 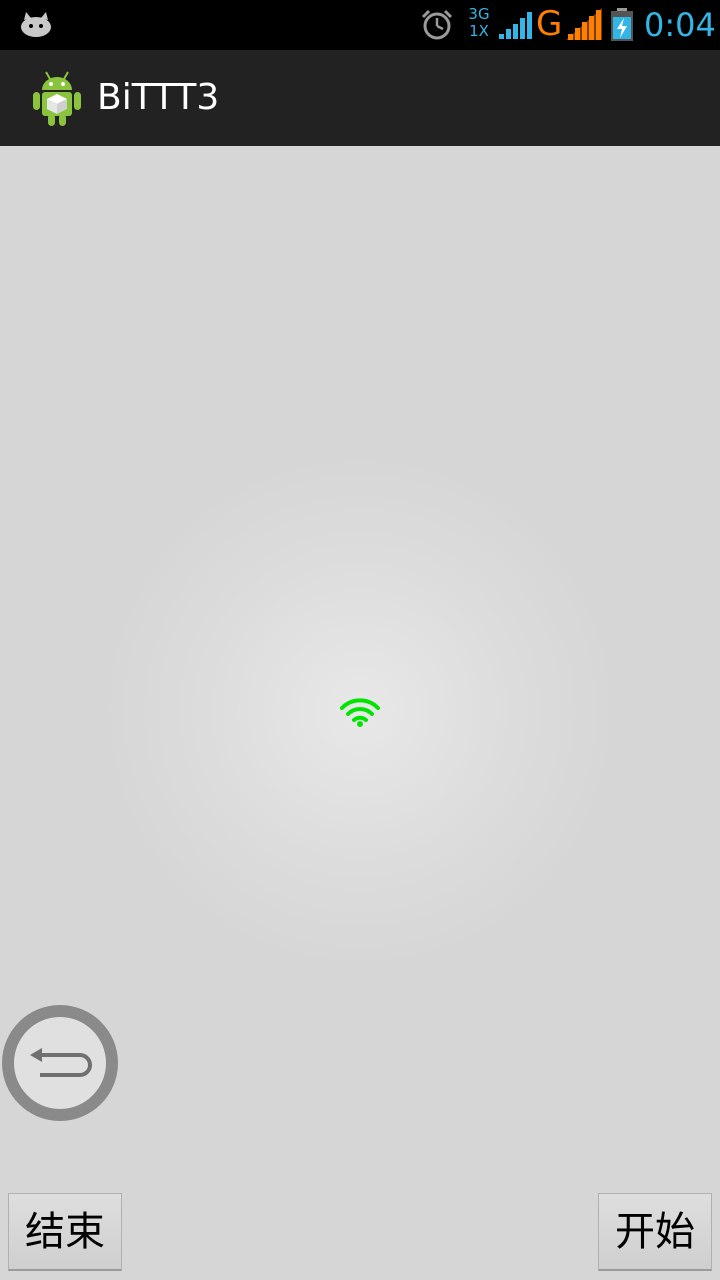 What do you see at coordinates (655, 1232) in the screenshot?
I see `start-button: 开始` at bounding box center [655, 1232].